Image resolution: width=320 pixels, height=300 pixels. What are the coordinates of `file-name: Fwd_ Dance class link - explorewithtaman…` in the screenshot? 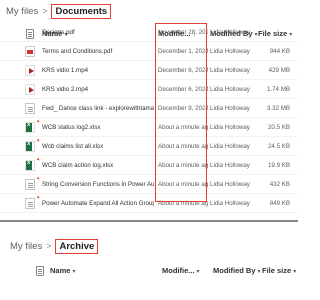 It's located at (98, 108).